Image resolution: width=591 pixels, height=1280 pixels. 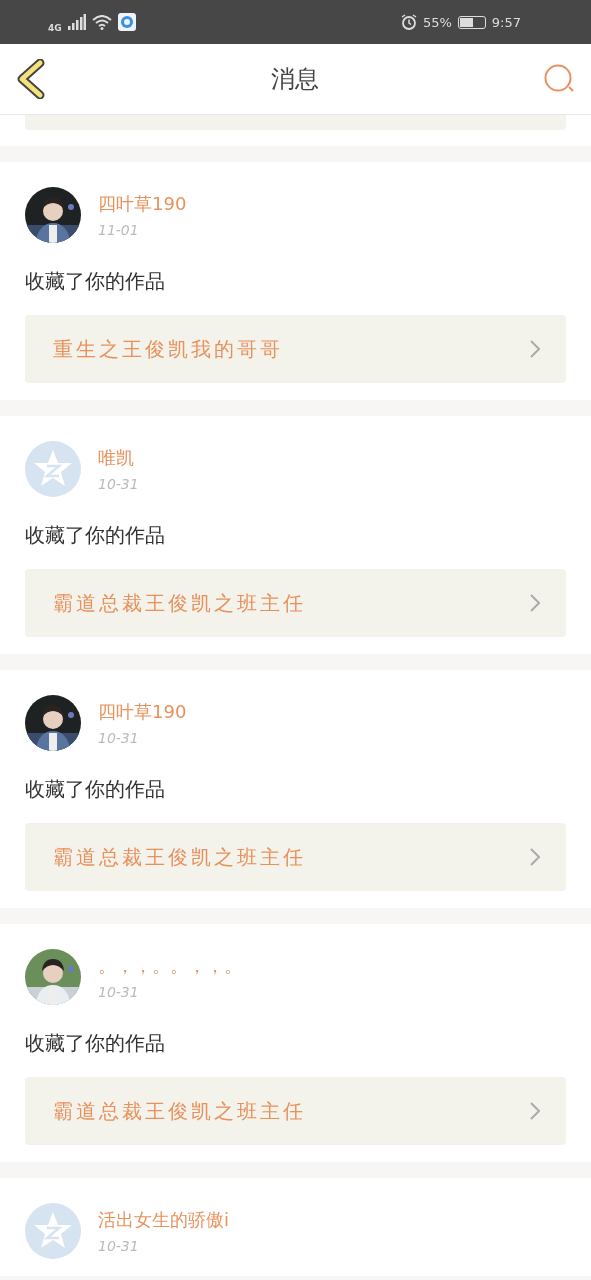 I want to click on user-name: 活出女生的骄傲i, so click(x=163, y=1220).